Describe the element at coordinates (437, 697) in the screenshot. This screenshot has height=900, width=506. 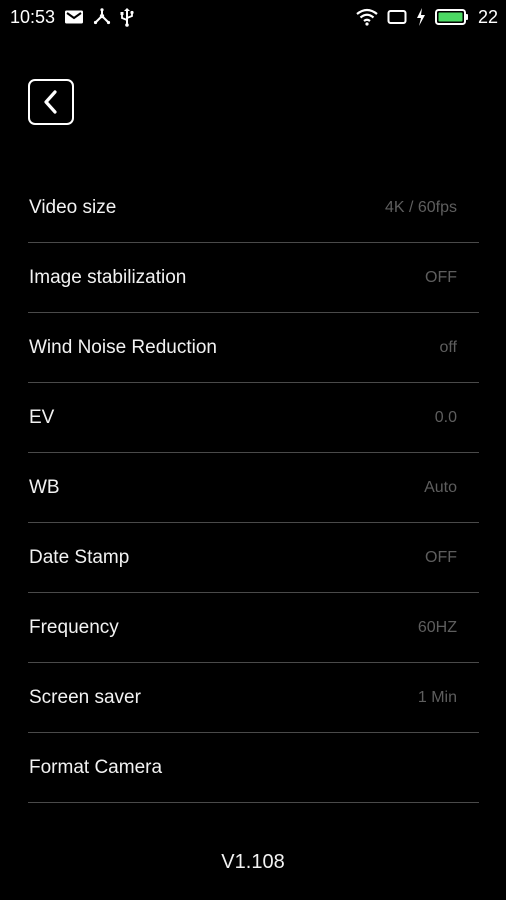
I see `setting-value: 1 Min` at that location.